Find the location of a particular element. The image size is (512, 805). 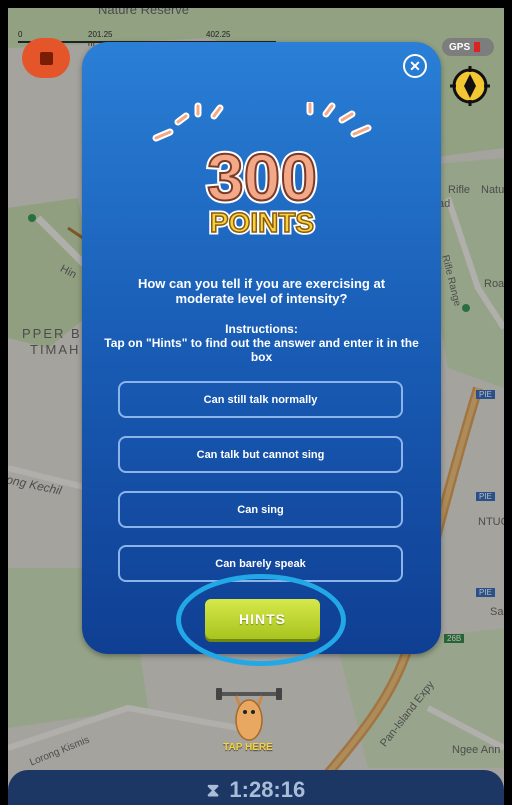

hints-highlight-ring is located at coordinates (261, 620).